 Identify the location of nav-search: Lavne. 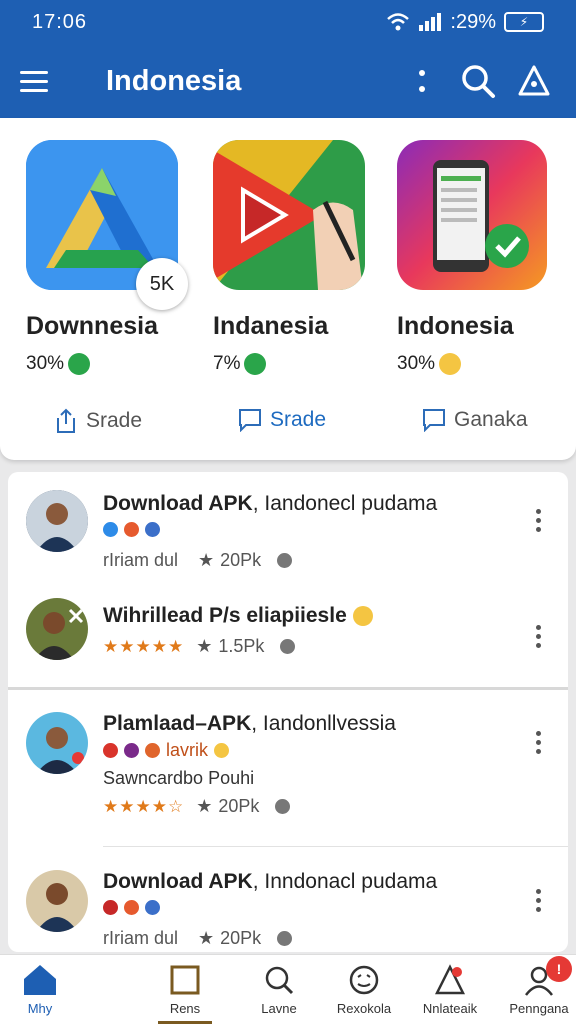
(279, 989).